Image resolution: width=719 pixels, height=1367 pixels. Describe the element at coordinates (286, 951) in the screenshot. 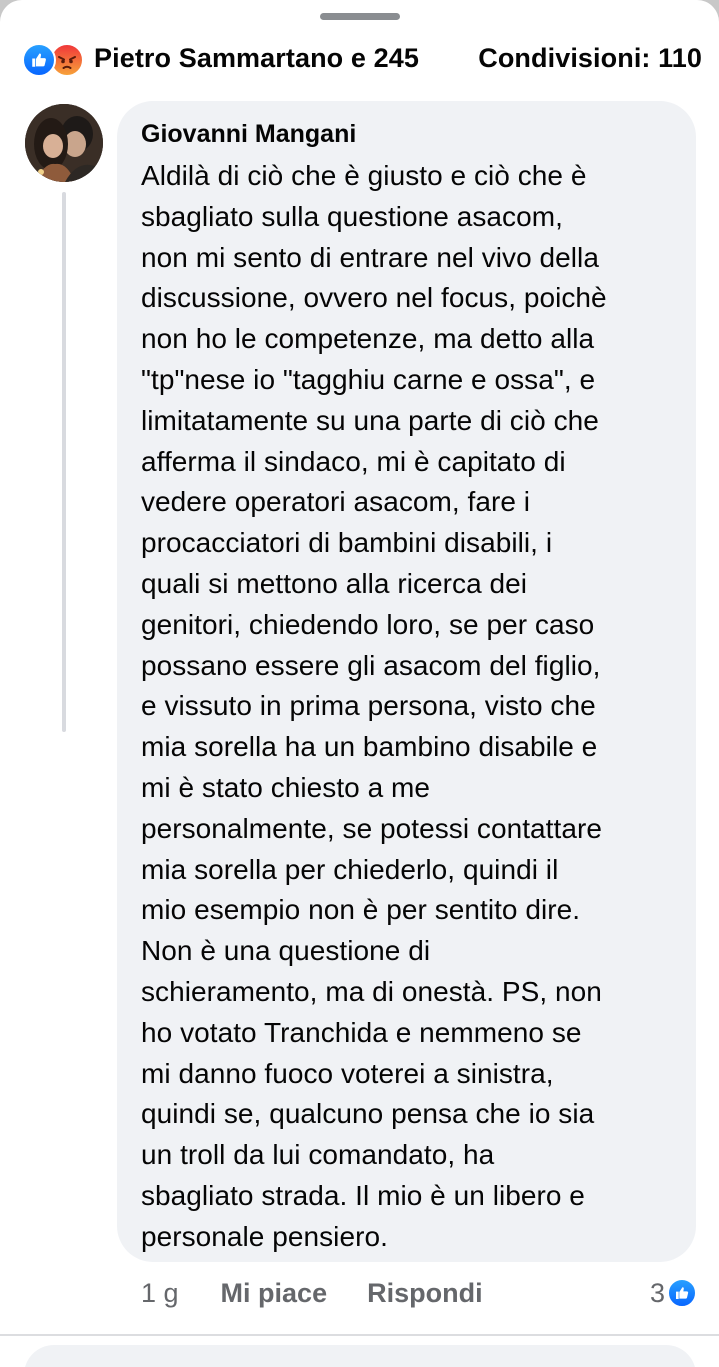

I see `comment-line: Non è una questione di` at that location.